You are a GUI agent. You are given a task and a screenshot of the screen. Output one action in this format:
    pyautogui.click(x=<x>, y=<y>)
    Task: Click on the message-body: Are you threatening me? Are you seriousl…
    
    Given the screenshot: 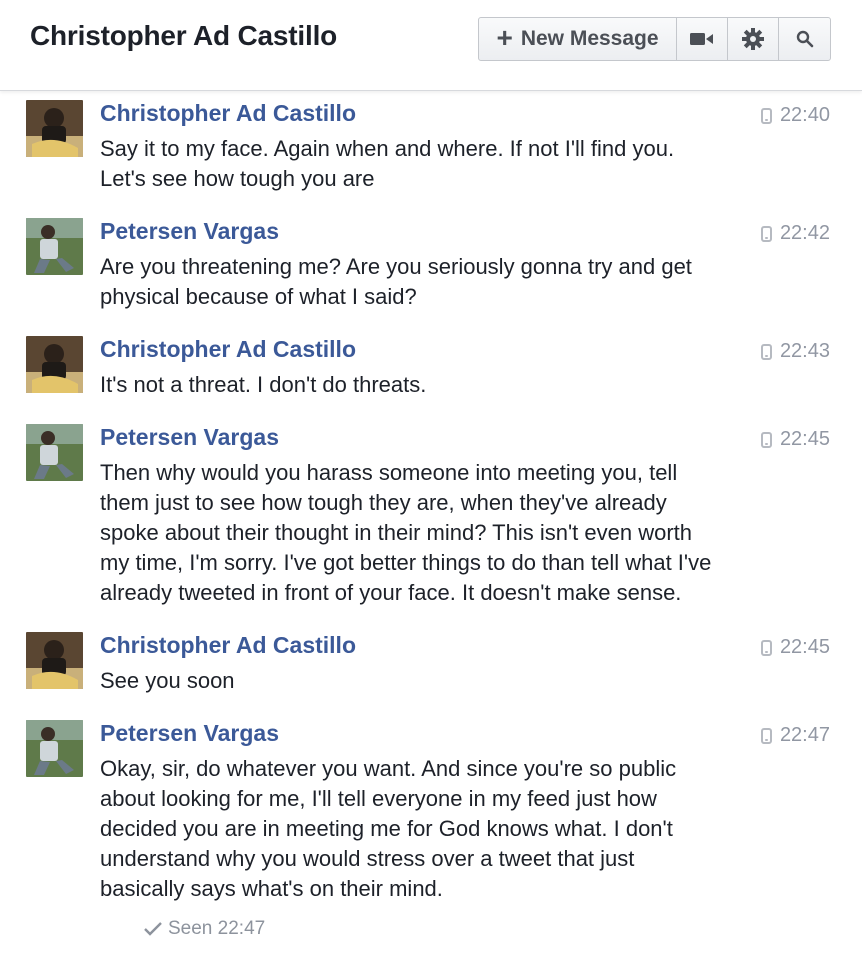 What is the action you would take?
    pyautogui.click(x=430, y=282)
    